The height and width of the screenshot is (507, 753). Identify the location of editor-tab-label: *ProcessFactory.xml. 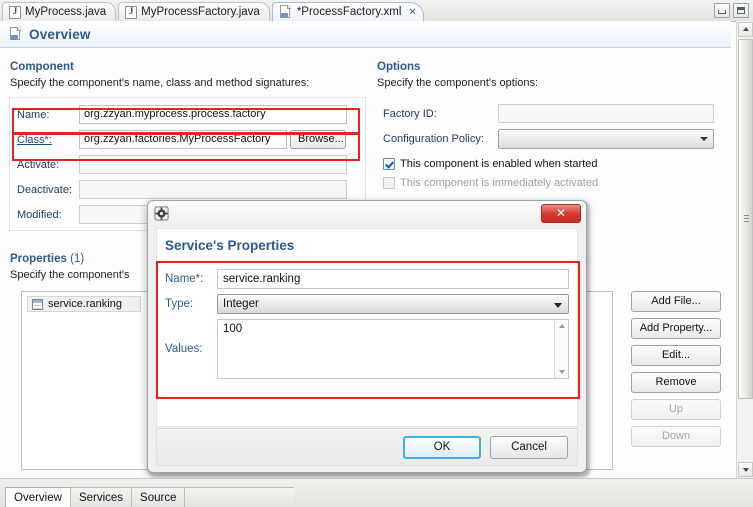
(349, 12).